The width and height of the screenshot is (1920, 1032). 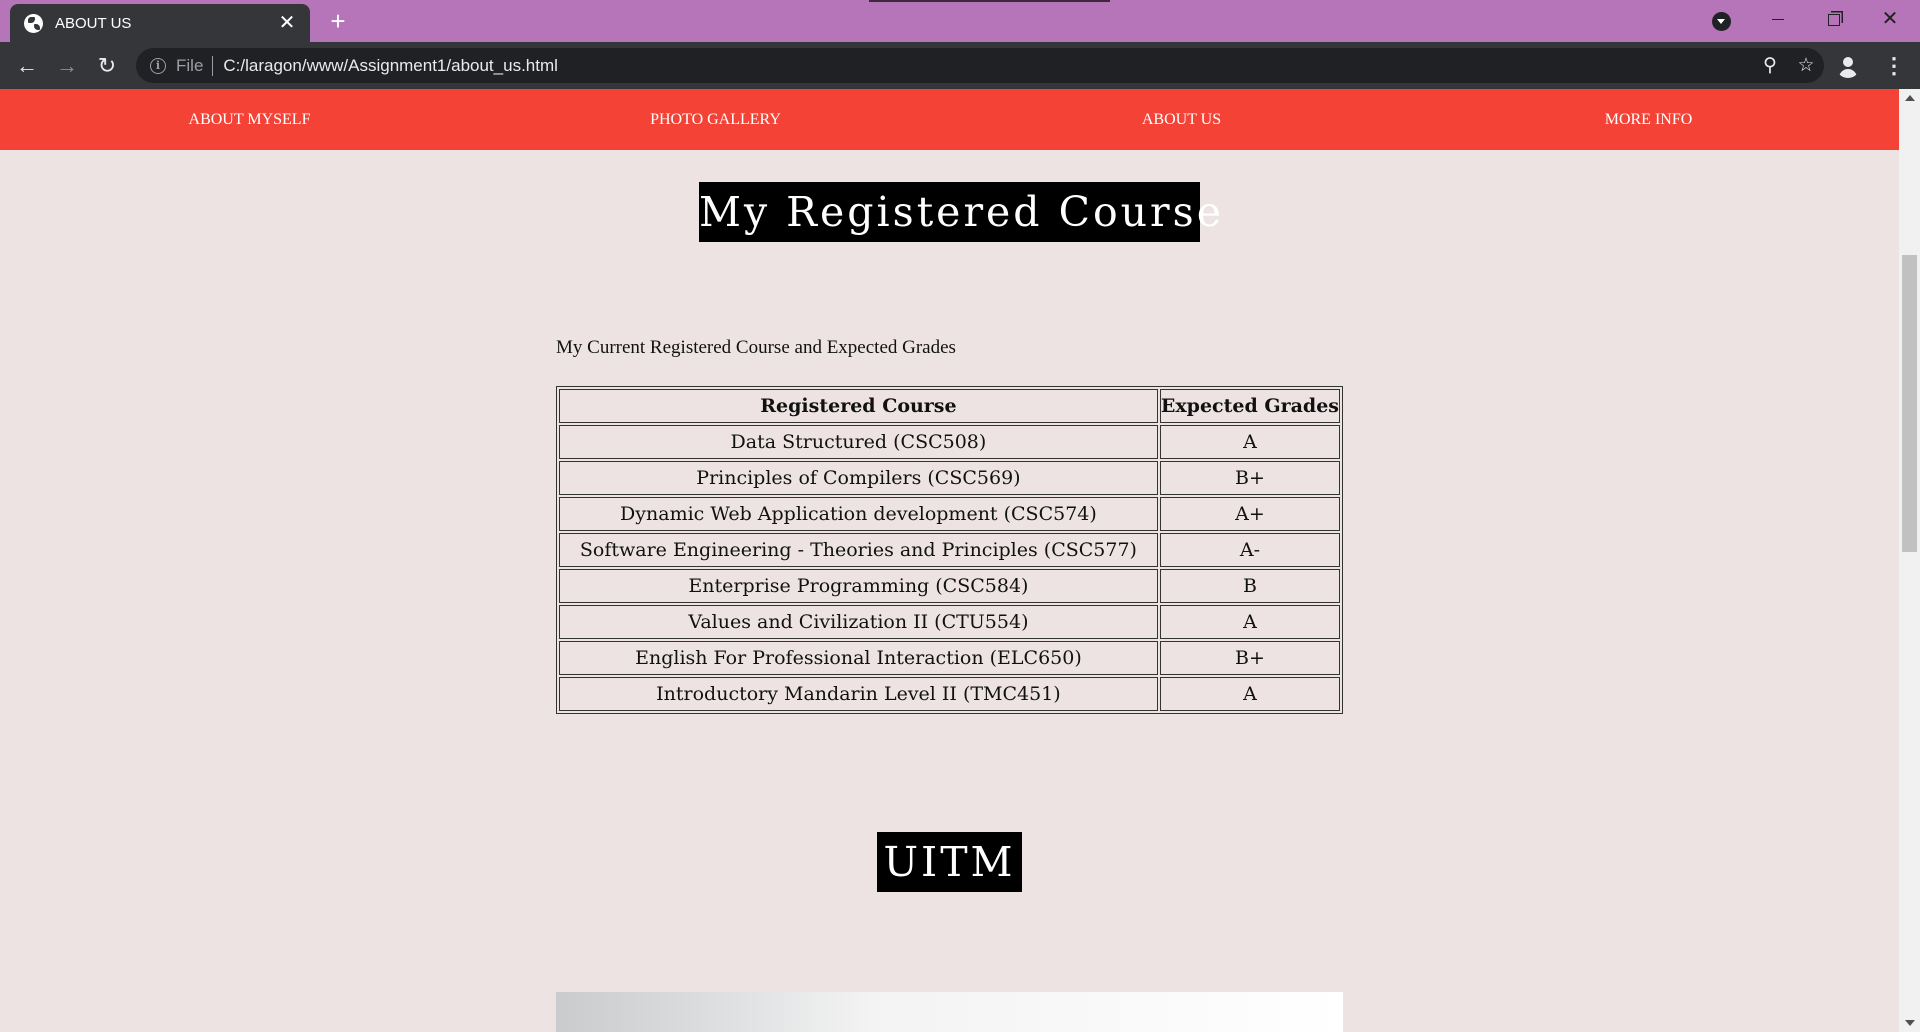 I want to click on tab-title: ABOUT US, so click(x=93, y=23).